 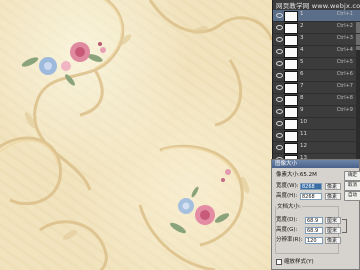 I want to click on channel-name: 12, so click(x=303, y=146).